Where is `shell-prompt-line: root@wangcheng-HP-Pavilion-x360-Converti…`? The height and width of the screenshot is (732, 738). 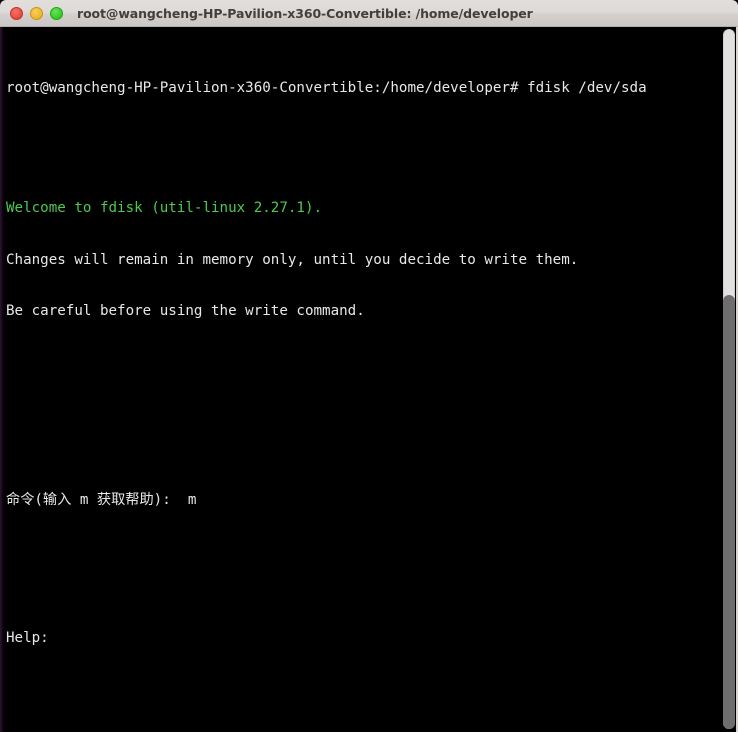 shell-prompt-line: root@wangcheng-HP-Pavilion-x360-Converti… is located at coordinates (326, 87).